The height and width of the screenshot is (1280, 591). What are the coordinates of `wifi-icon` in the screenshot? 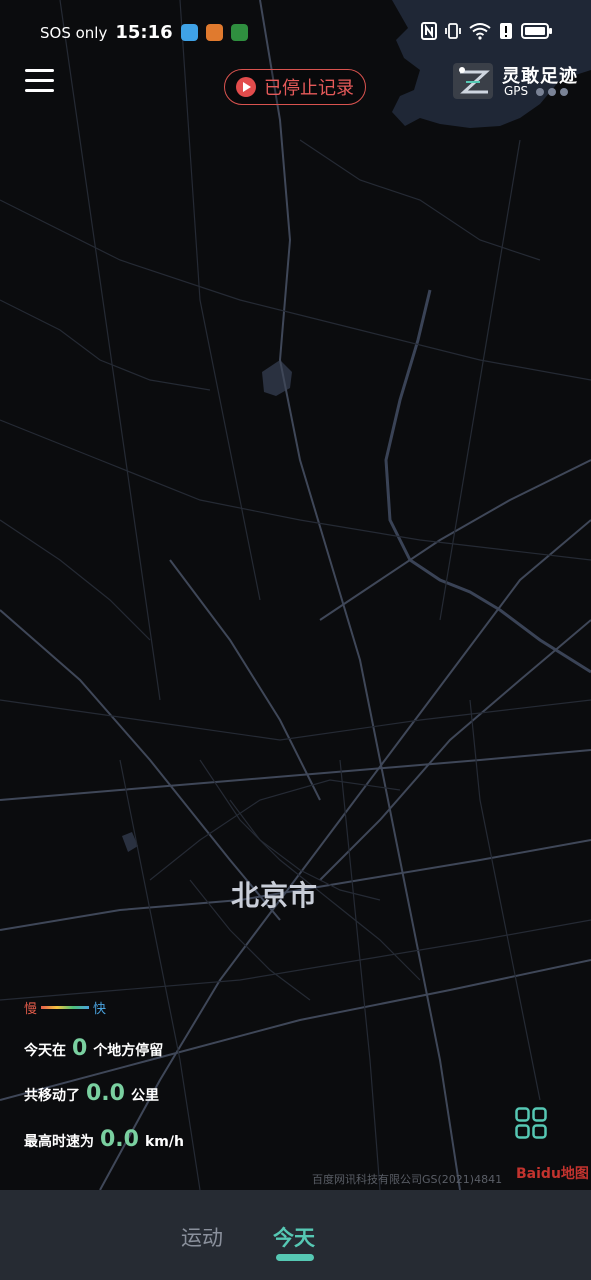 It's located at (480, 31).